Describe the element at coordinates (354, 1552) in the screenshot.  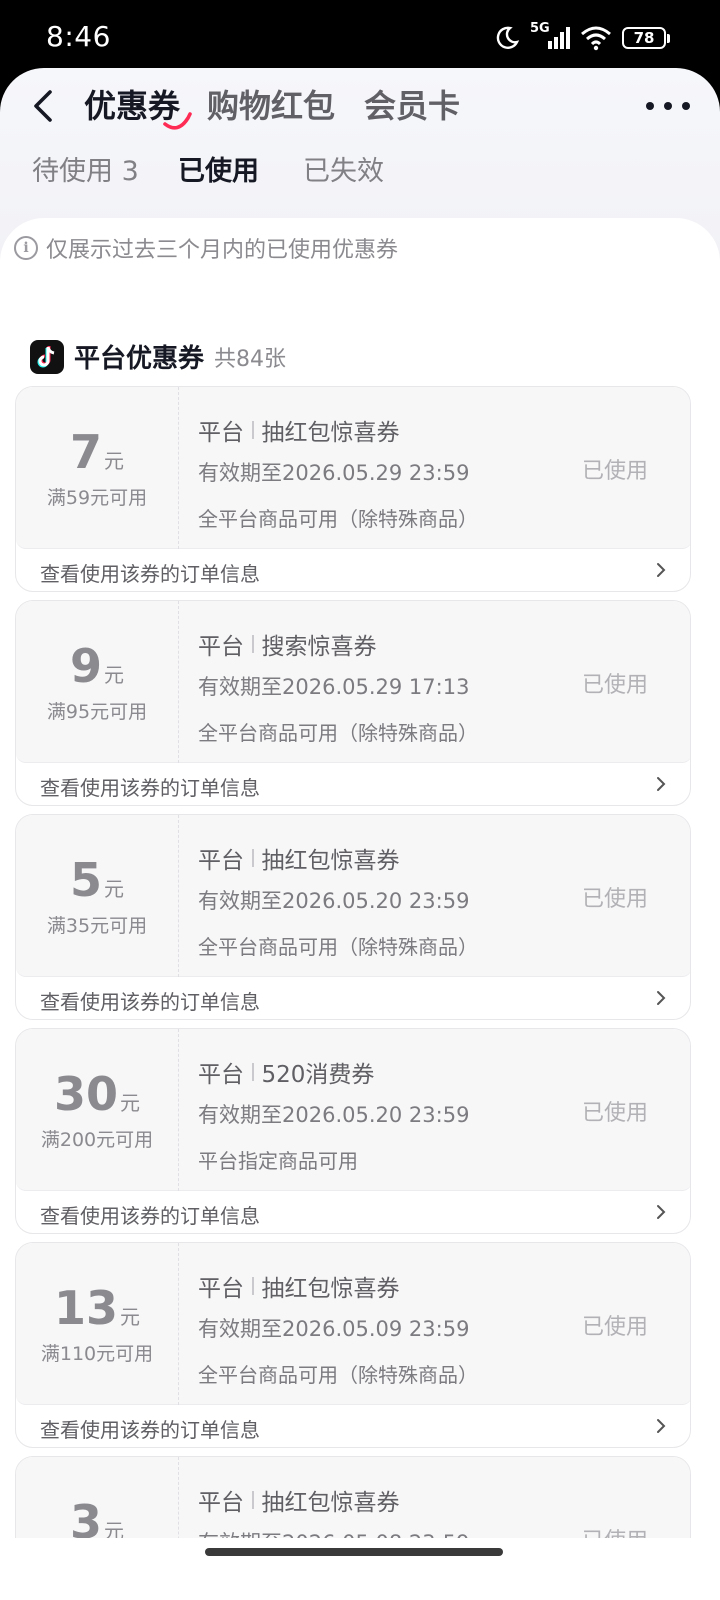
I see `home-indicator` at that location.